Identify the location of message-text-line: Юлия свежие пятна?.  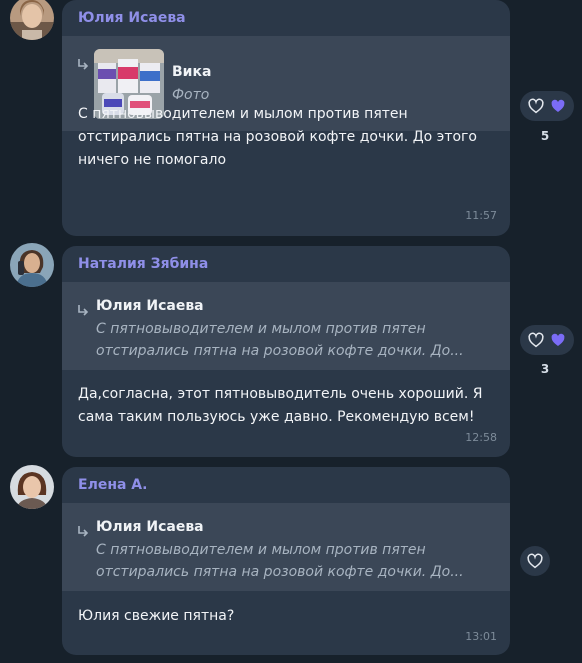
(156, 616).